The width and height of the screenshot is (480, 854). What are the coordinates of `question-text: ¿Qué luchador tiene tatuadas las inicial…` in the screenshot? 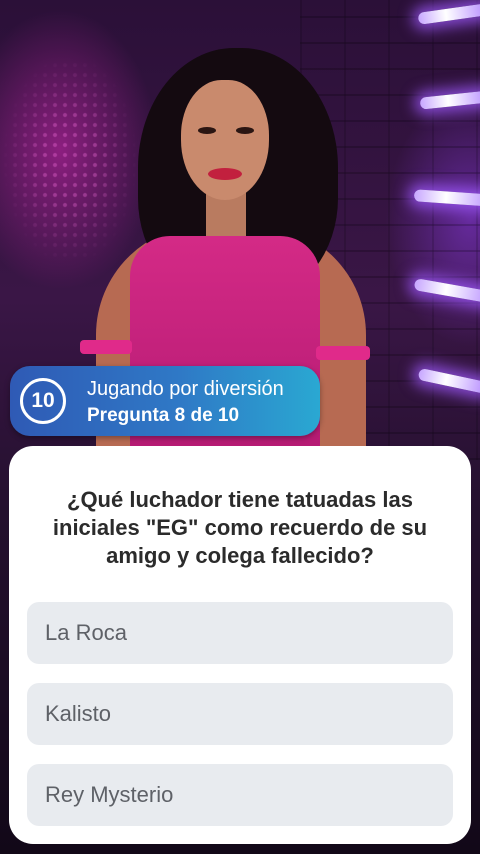 It's located at (240, 527).